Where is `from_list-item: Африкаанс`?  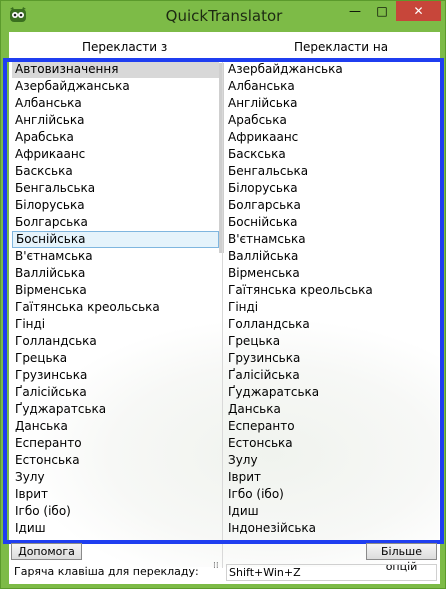 from_list-item: Африкаанс is located at coordinates (115, 154).